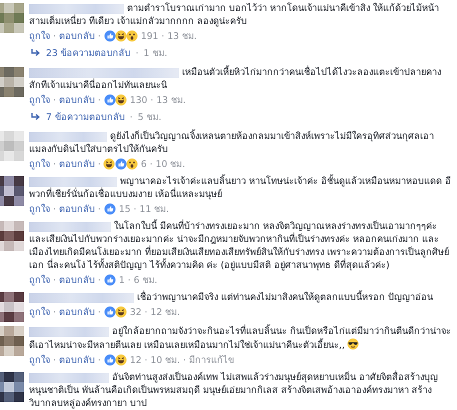  I want to click on view-replies-link: 23 ข้อความตอบกลับ, so click(88, 53).